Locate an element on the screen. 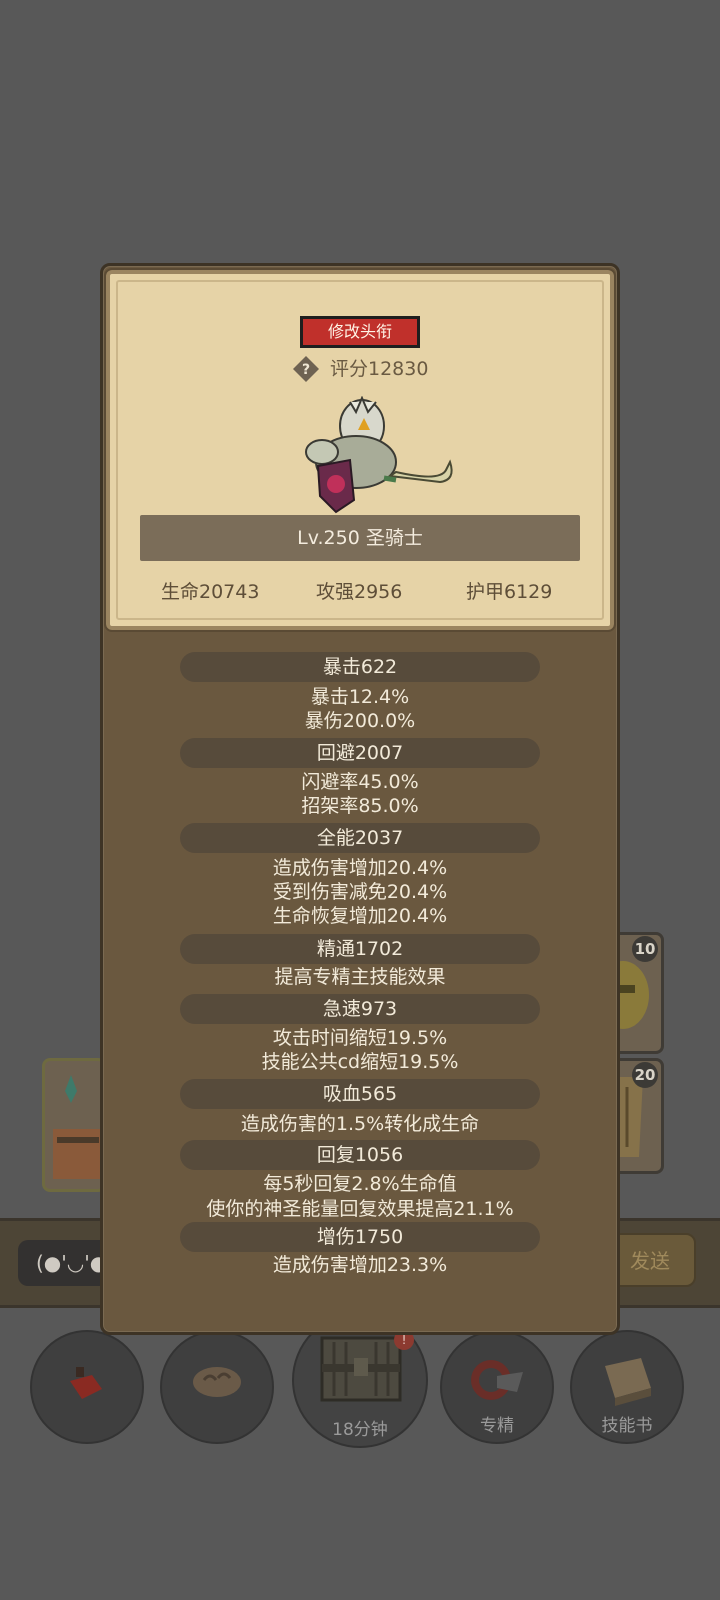  specialization-icon is located at coordinates (497, 1380).